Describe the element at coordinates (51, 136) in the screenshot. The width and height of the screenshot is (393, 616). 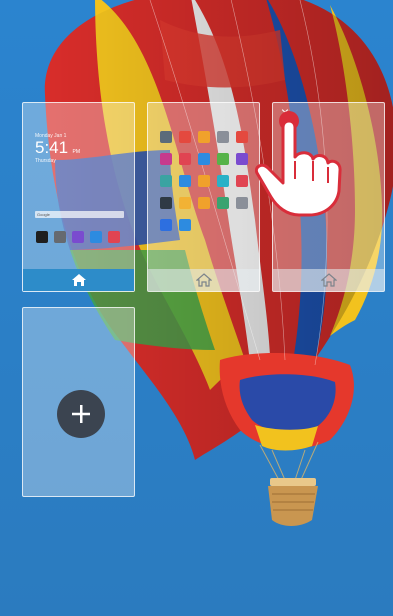
I see `clock-date-top: Monday Jan 1` at that location.